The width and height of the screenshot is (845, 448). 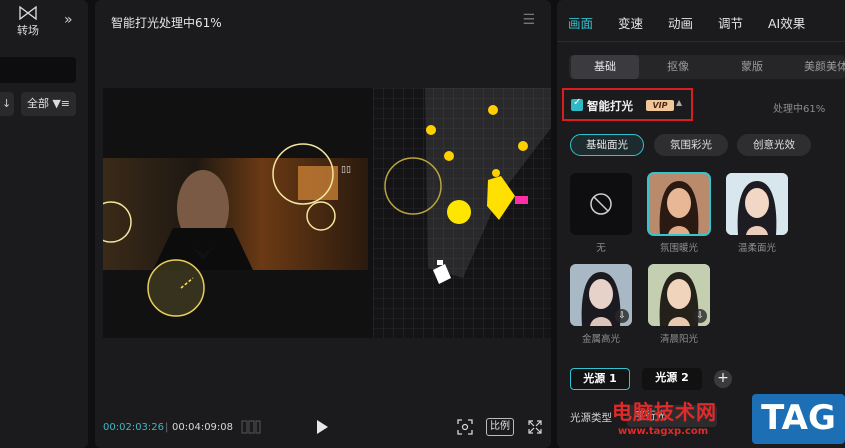 I want to click on preset-caption: 金属高光, so click(x=600, y=339).